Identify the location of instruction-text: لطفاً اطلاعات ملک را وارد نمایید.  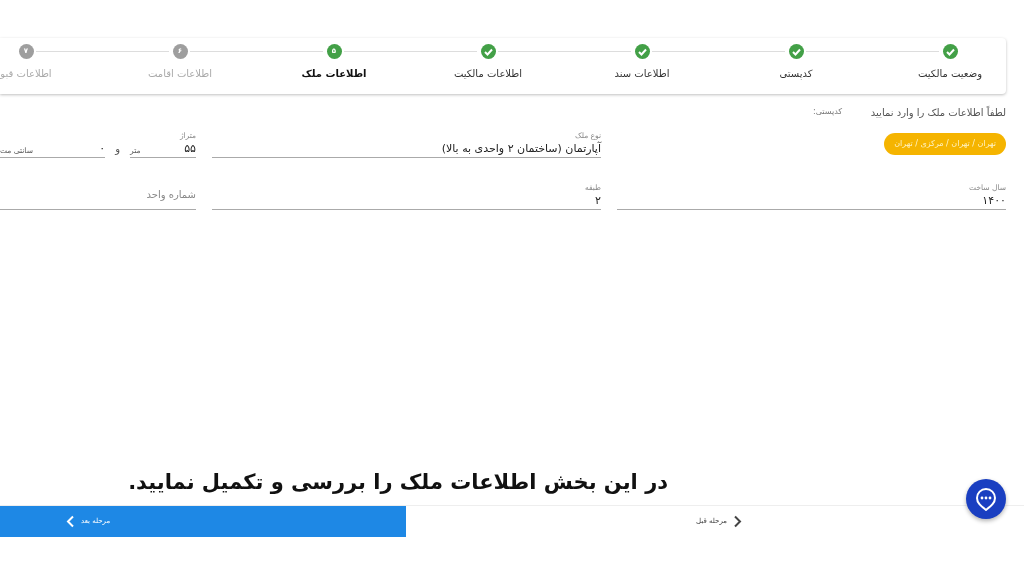
(938, 112).